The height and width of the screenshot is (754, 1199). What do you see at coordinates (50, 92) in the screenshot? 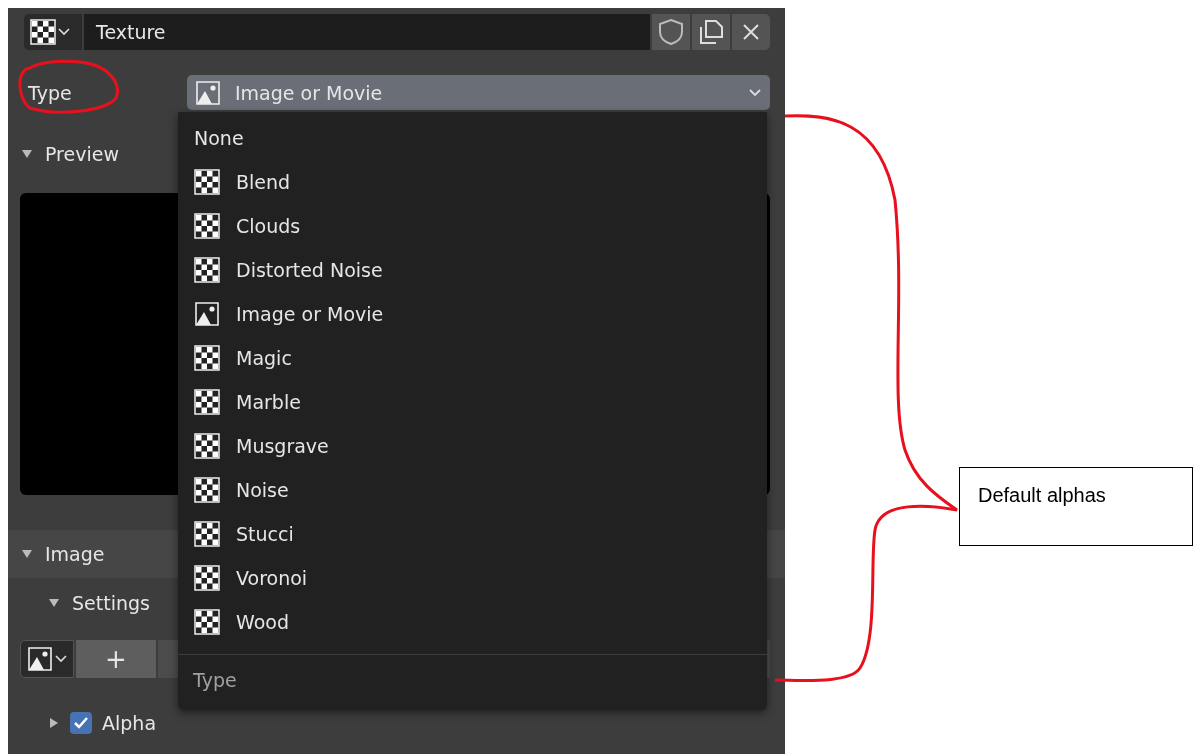
I see `type-label: Type` at bounding box center [50, 92].